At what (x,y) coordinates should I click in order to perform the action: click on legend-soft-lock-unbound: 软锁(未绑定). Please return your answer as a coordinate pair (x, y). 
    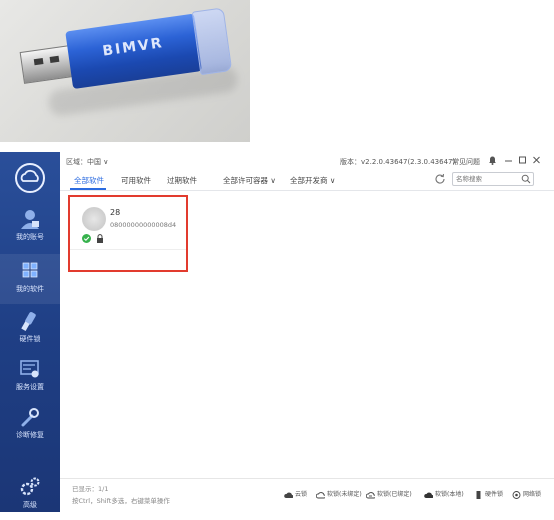
    Looking at the image, I should click on (339, 494).